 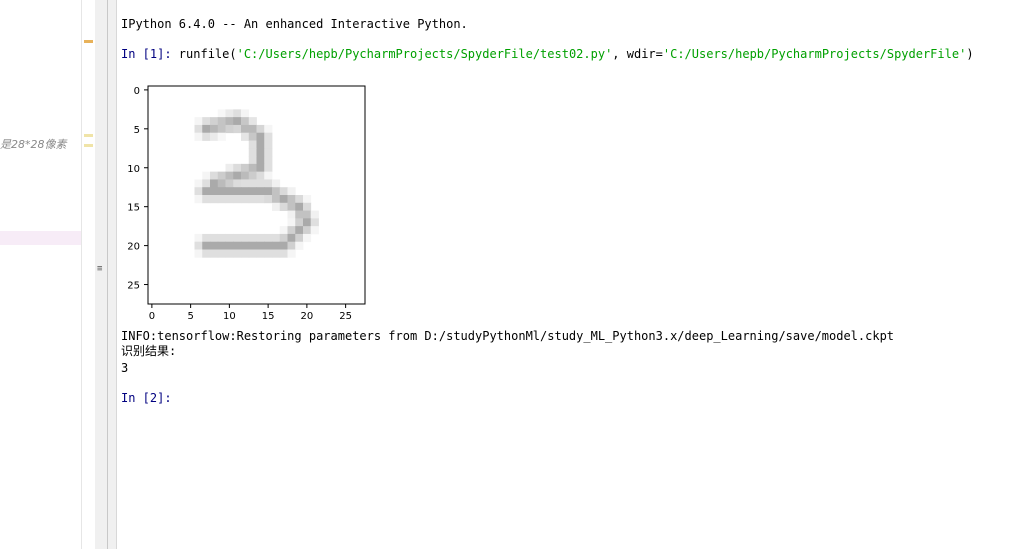 I want to click on x-tick-label: 0, so click(x=152, y=316).